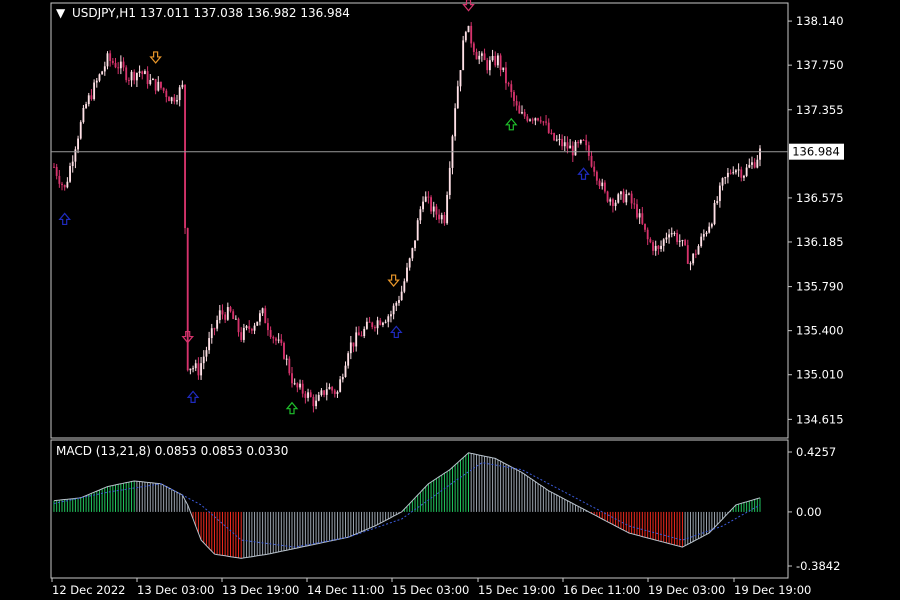 The image size is (900, 600). What do you see at coordinates (816, 452) in the screenshot?
I see `macd-tick-label: 0.4257` at bounding box center [816, 452].